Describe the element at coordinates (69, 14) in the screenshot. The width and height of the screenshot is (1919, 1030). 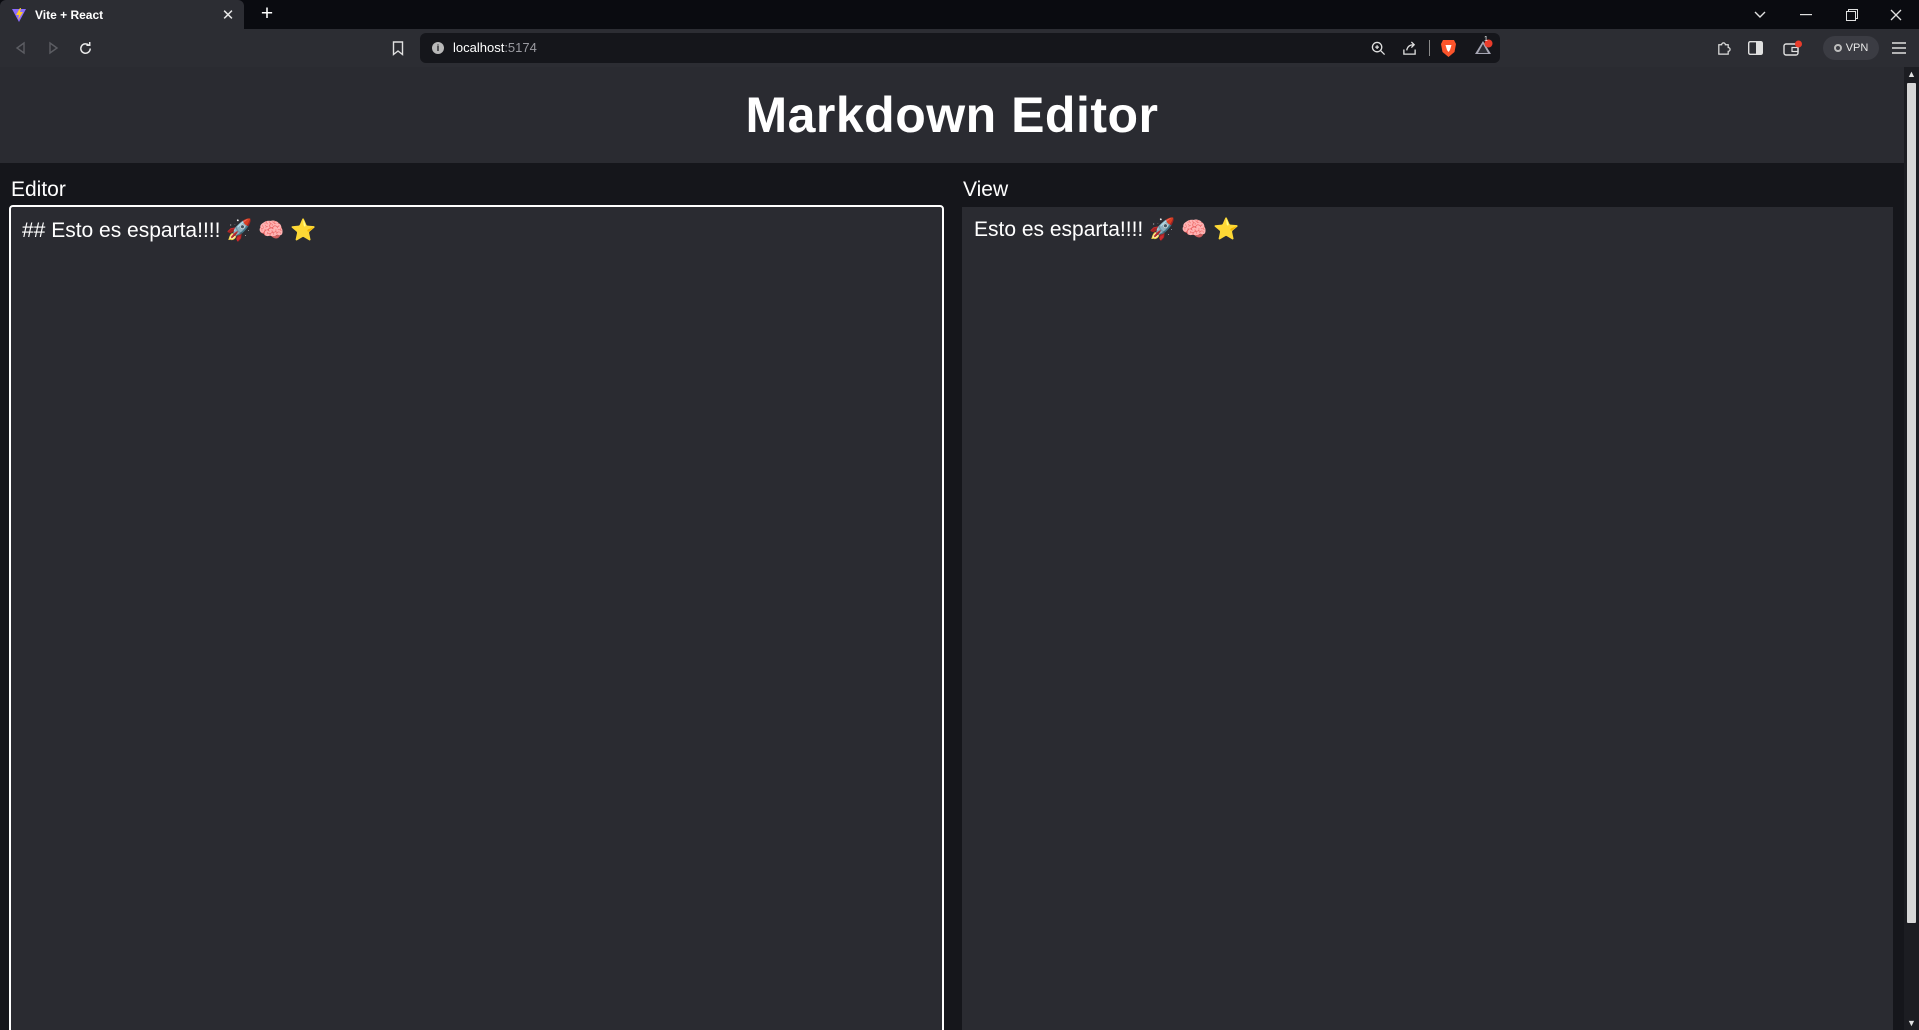
I see `tab-title: Vite + React` at that location.